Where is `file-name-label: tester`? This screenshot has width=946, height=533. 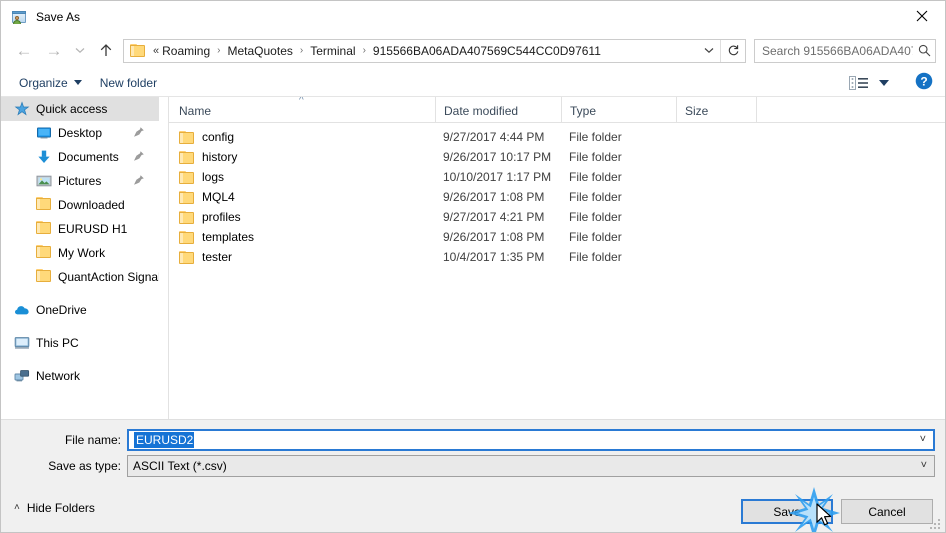 file-name-label: tester is located at coordinates (217, 257).